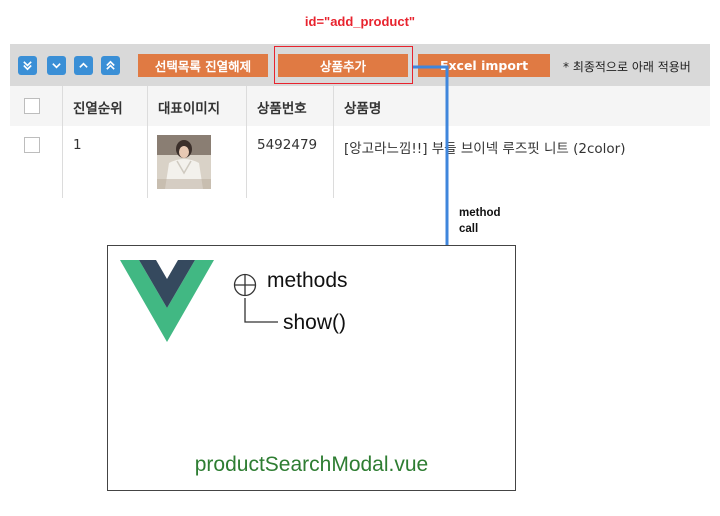 This screenshot has width=720, height=516. What do you see at coordinates (469, 229) in the screenshot?
I see `method-call-label-line2: call` at bounding box center [469, 229].